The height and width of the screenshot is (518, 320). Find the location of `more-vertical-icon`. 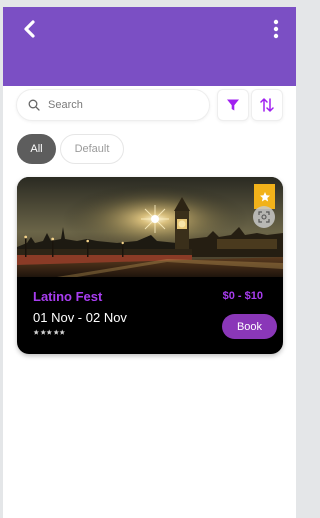

more-vertical-icon is located at coordinates (276, 29).